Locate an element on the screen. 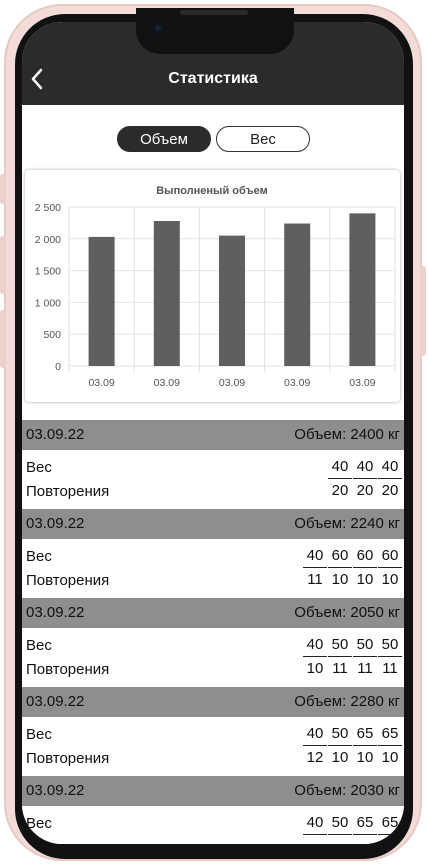  set-cell: 65 is located at coordinates (390, 828).